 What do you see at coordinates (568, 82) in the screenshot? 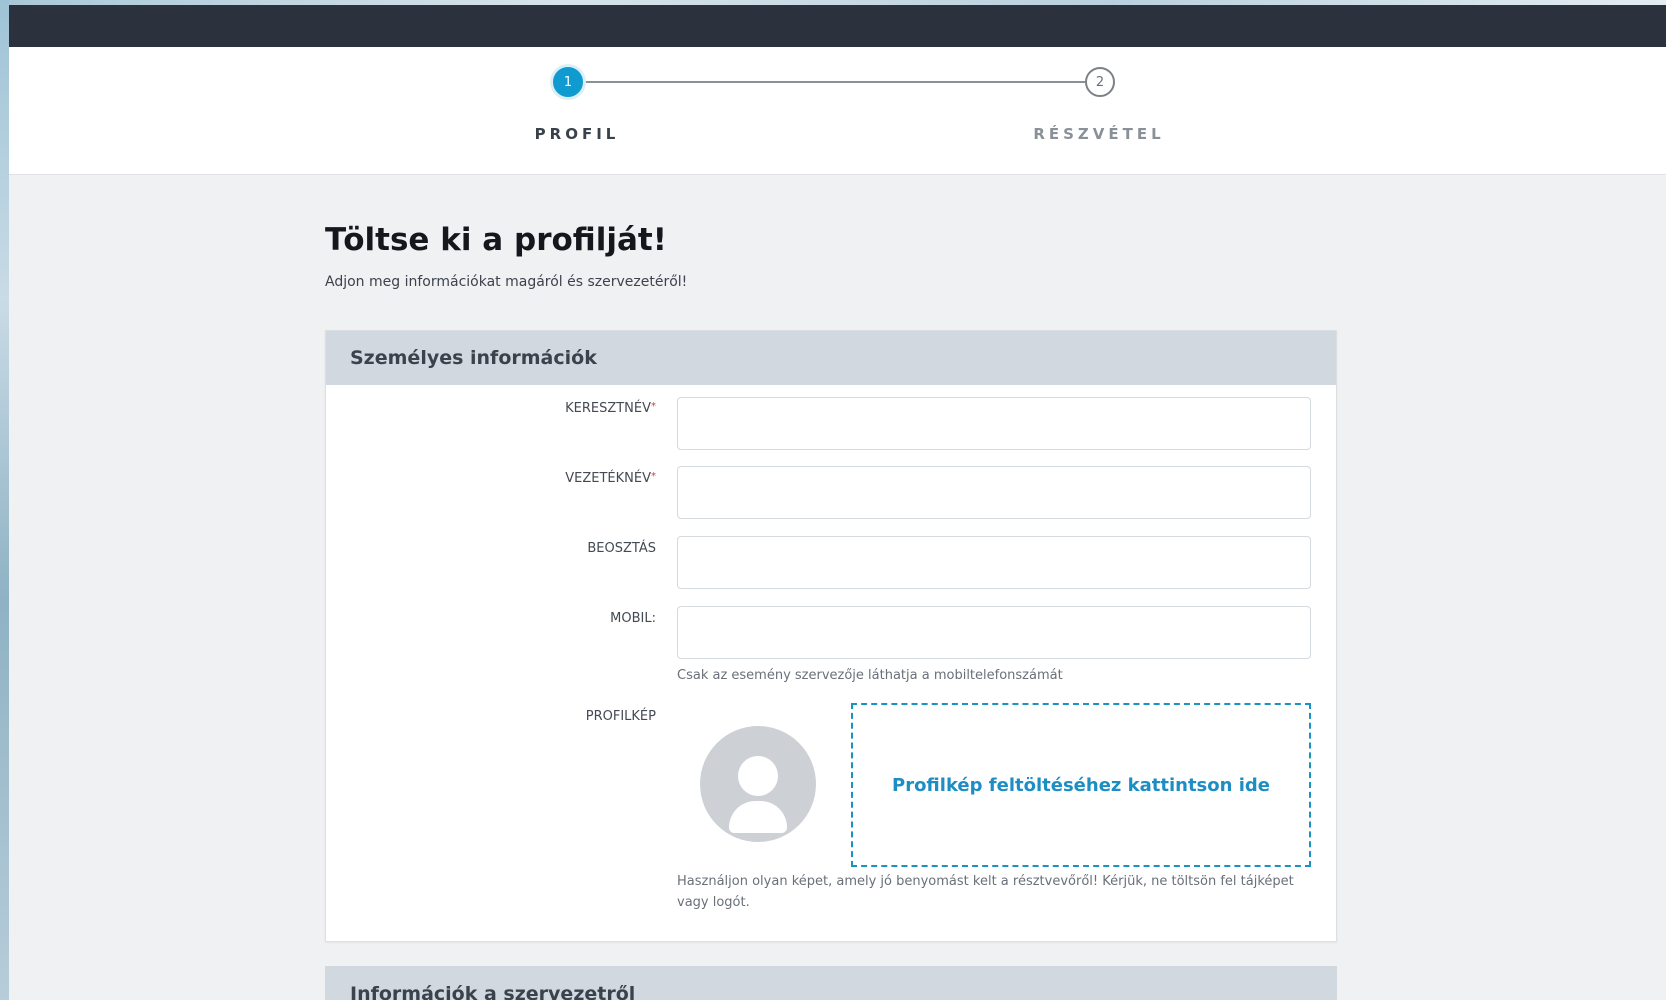
I see `step-1-indicator: 1` at bounding box center [568, 82].